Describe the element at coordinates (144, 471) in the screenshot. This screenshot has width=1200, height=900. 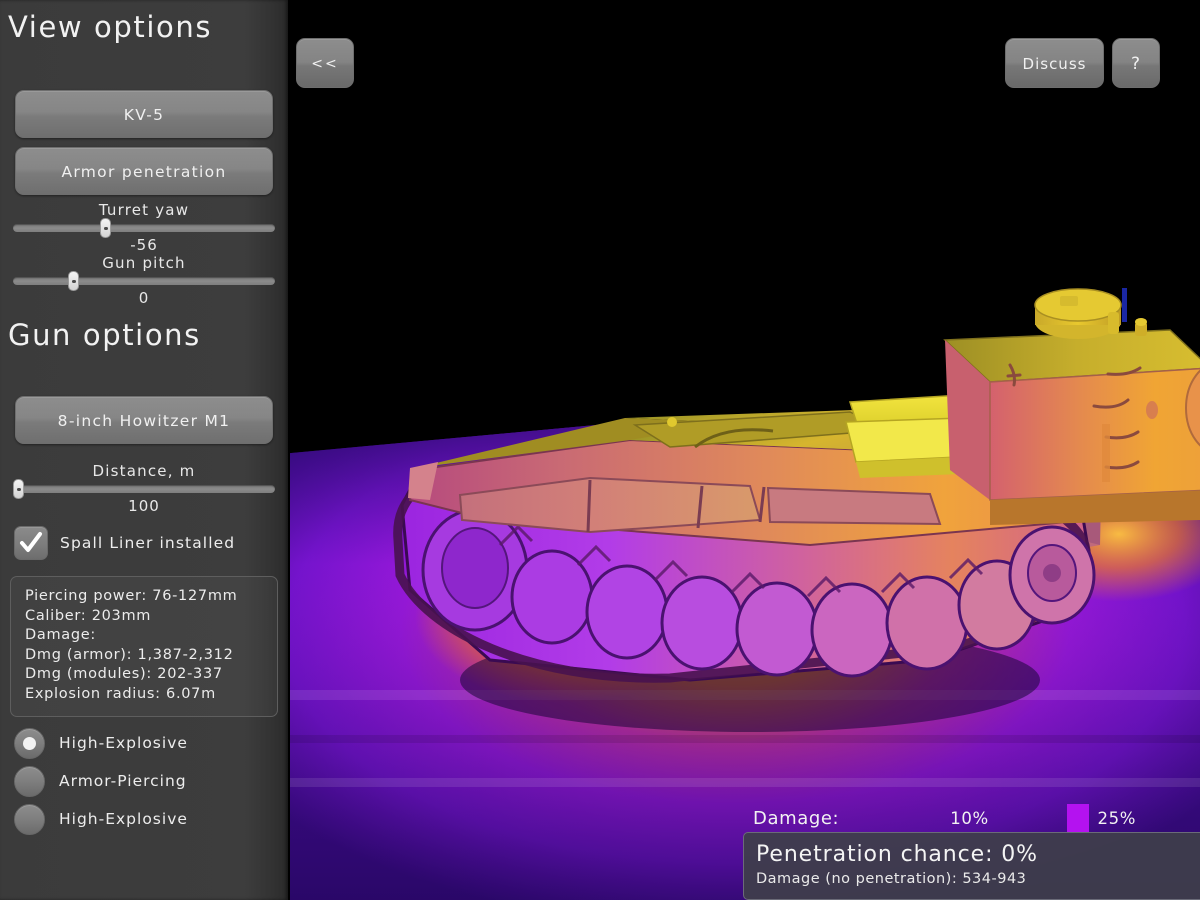
I see `distance-label: Distance, m` at that location.